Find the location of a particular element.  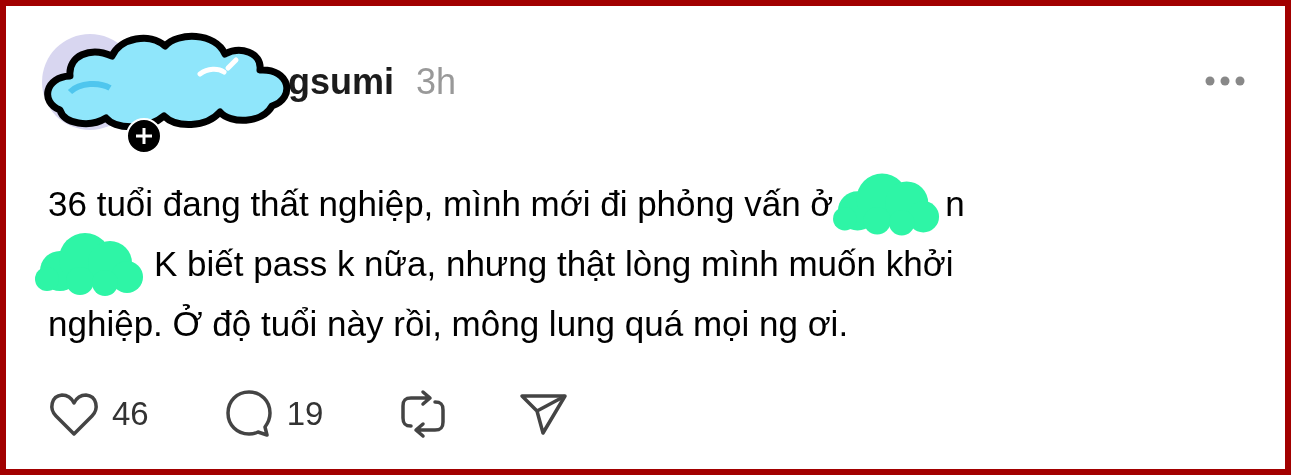

post-text: n is located at coordinates (955, 204).